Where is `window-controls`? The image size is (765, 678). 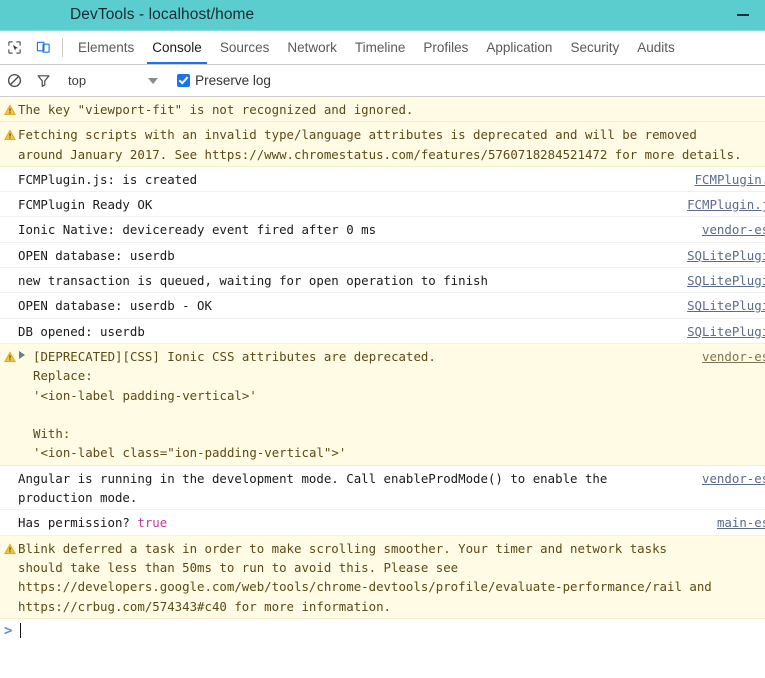
window-controls is located at coordinates (743, 15).